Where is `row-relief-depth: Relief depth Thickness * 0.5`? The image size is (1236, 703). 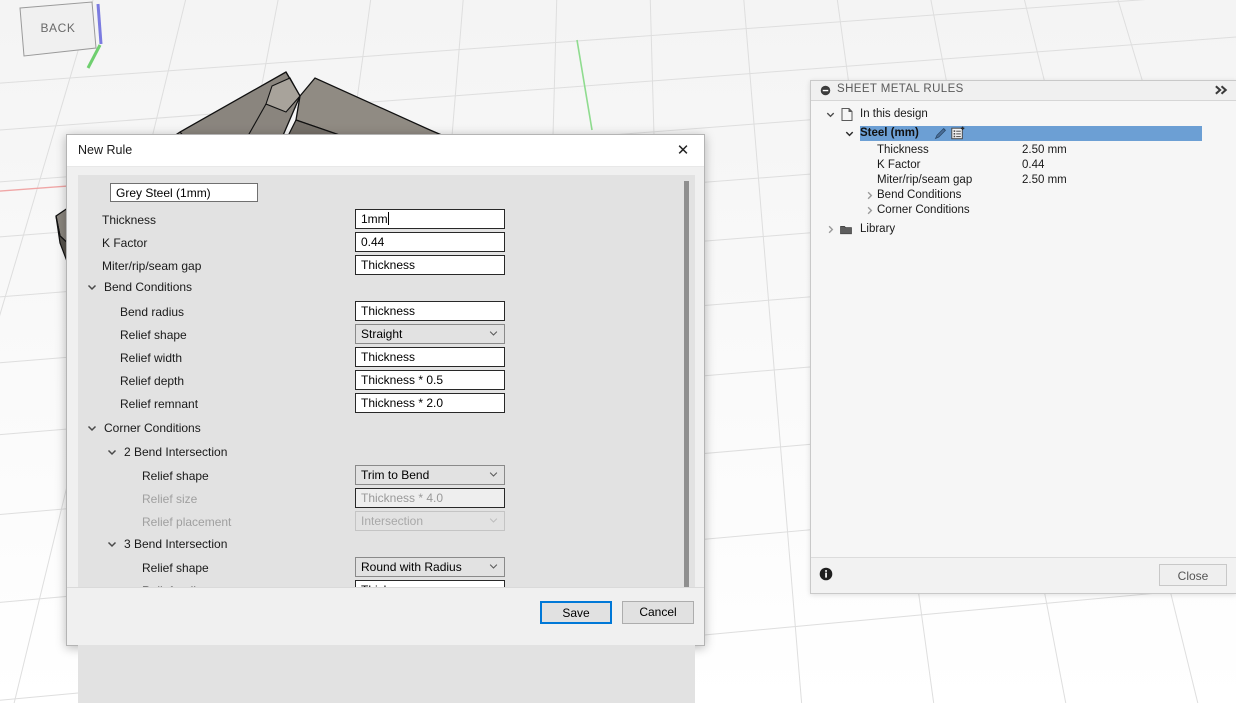 row-relief-depth: Relief depth Thickness * 0.5 is located at coordinates (378, 381).